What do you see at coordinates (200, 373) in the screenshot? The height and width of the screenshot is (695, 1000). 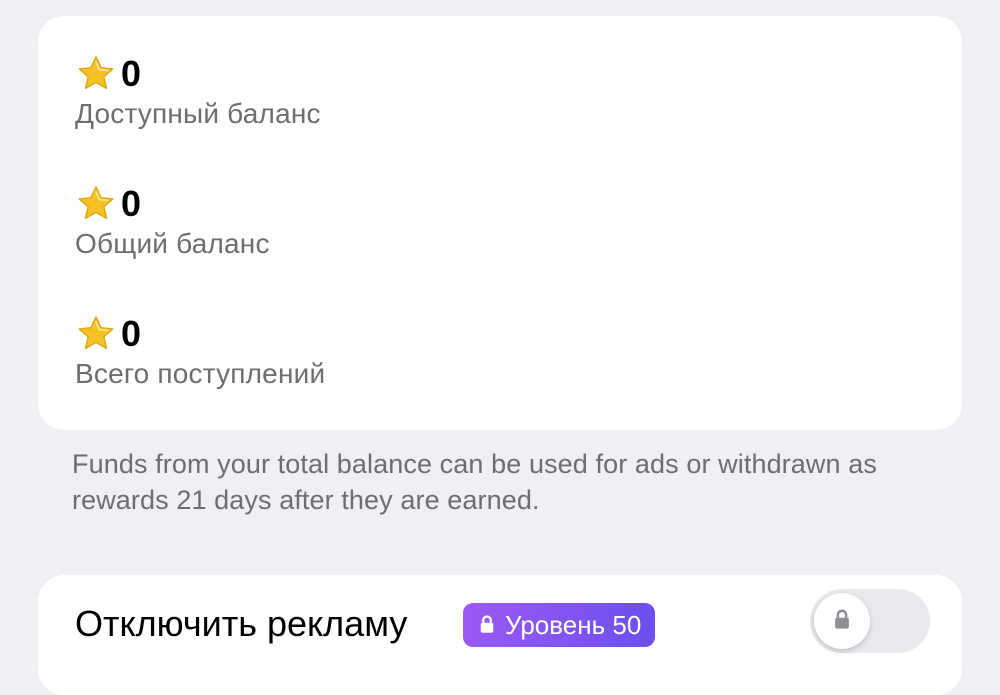 I see `balance-label: Всего поступлений` at bounding box center [200, 373].